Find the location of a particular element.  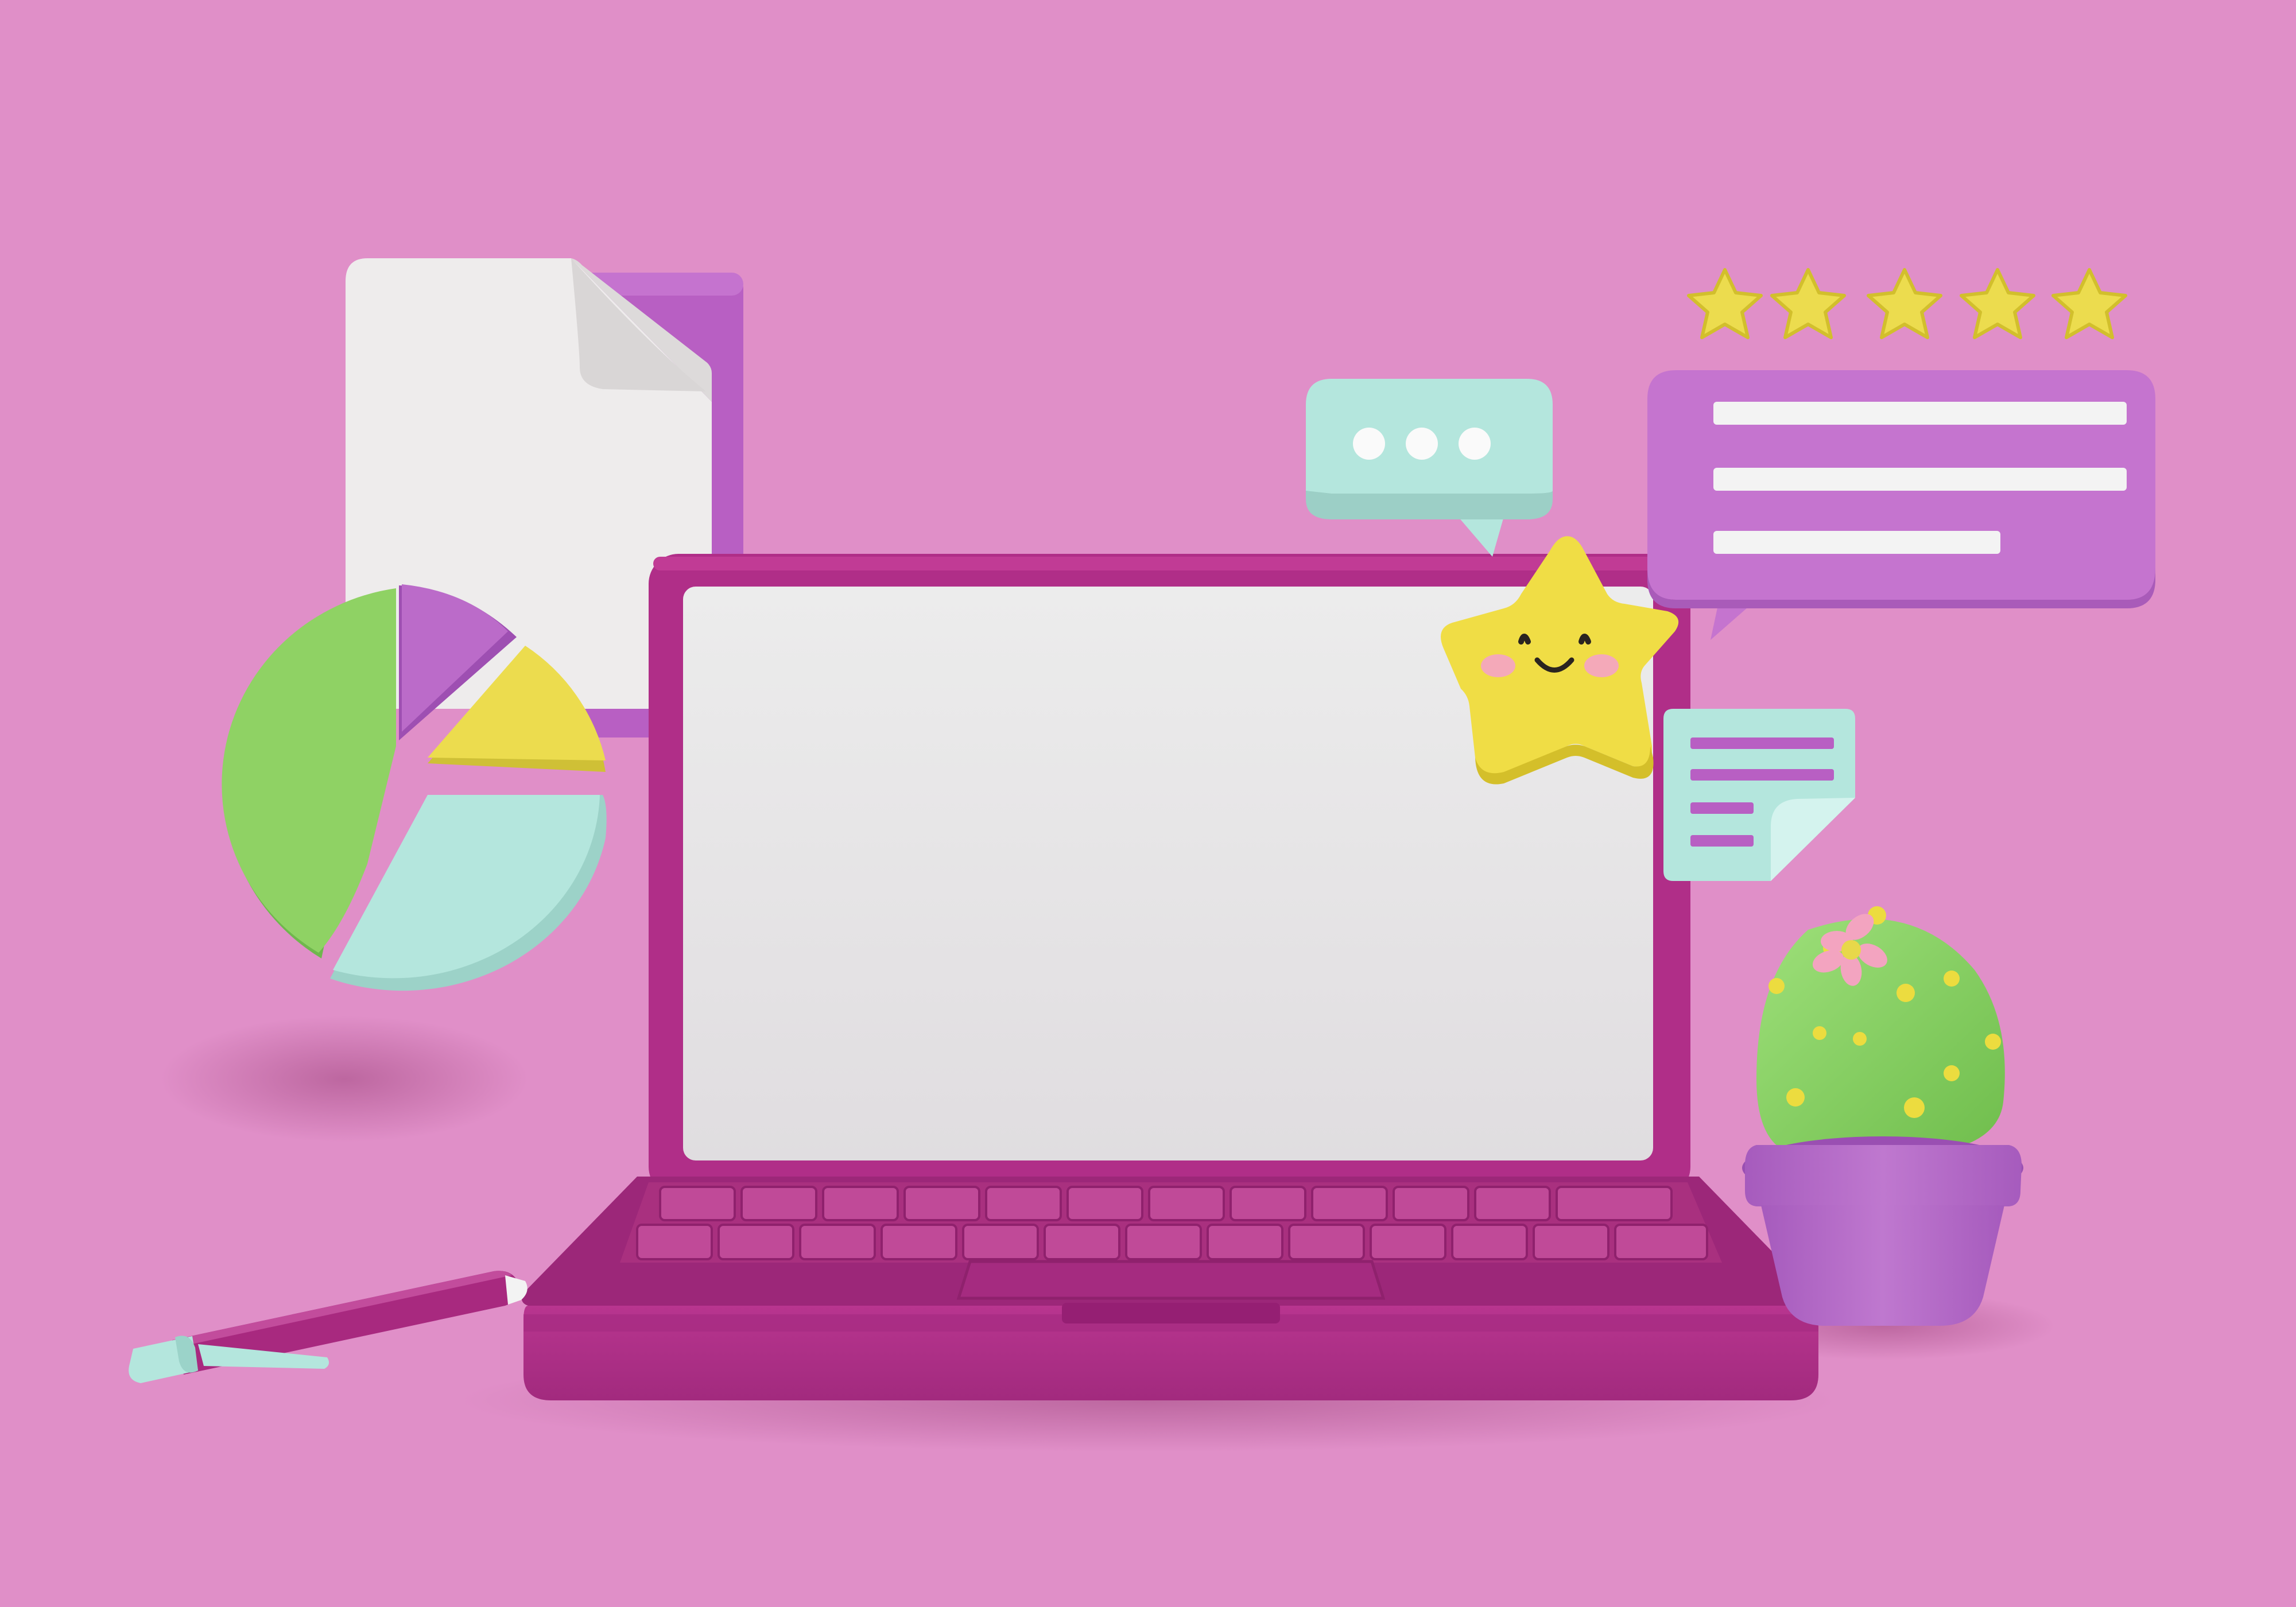

rating-star-5-icon is located at coordinates (2089, 303).